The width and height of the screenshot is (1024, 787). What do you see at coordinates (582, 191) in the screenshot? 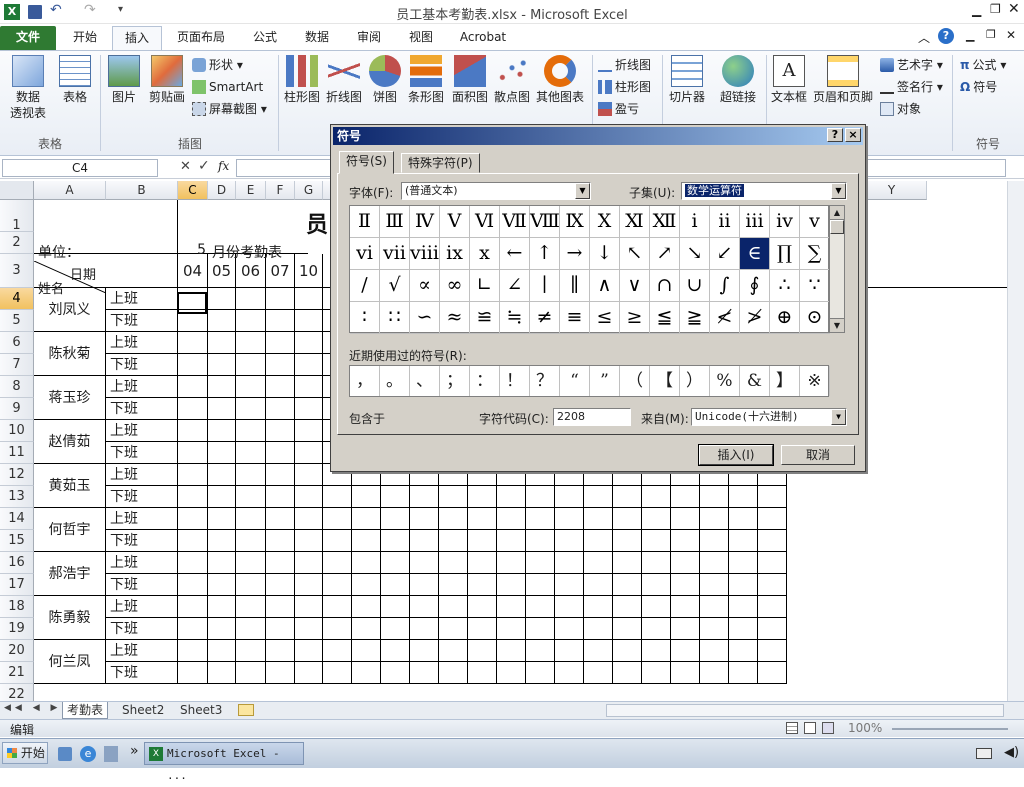
I see `font-dropdown-icon: ▼` at bounding box center [582, 191].